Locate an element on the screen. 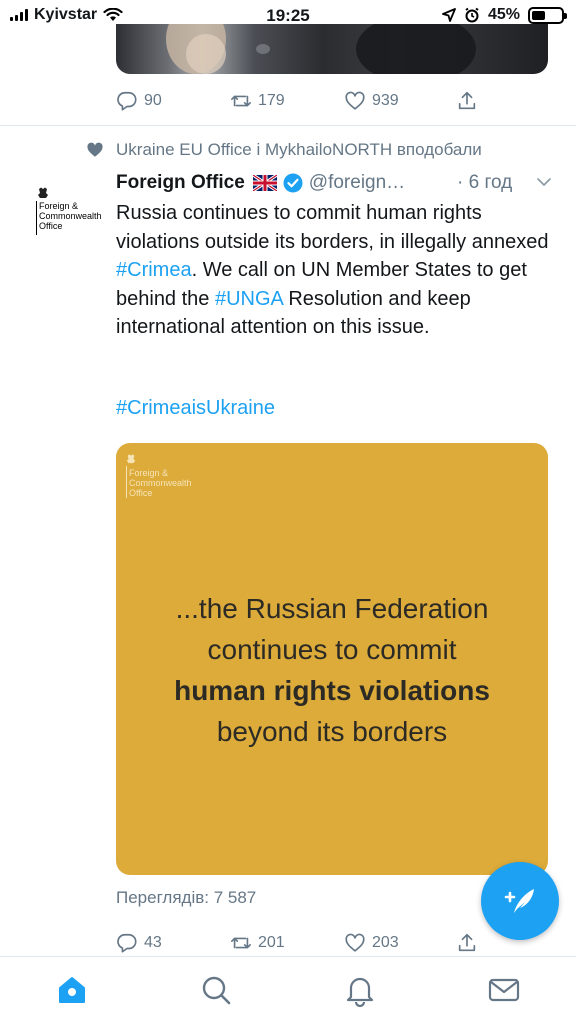 The image size is (576, 1024). tab-search is located at coordinates (216, 990).